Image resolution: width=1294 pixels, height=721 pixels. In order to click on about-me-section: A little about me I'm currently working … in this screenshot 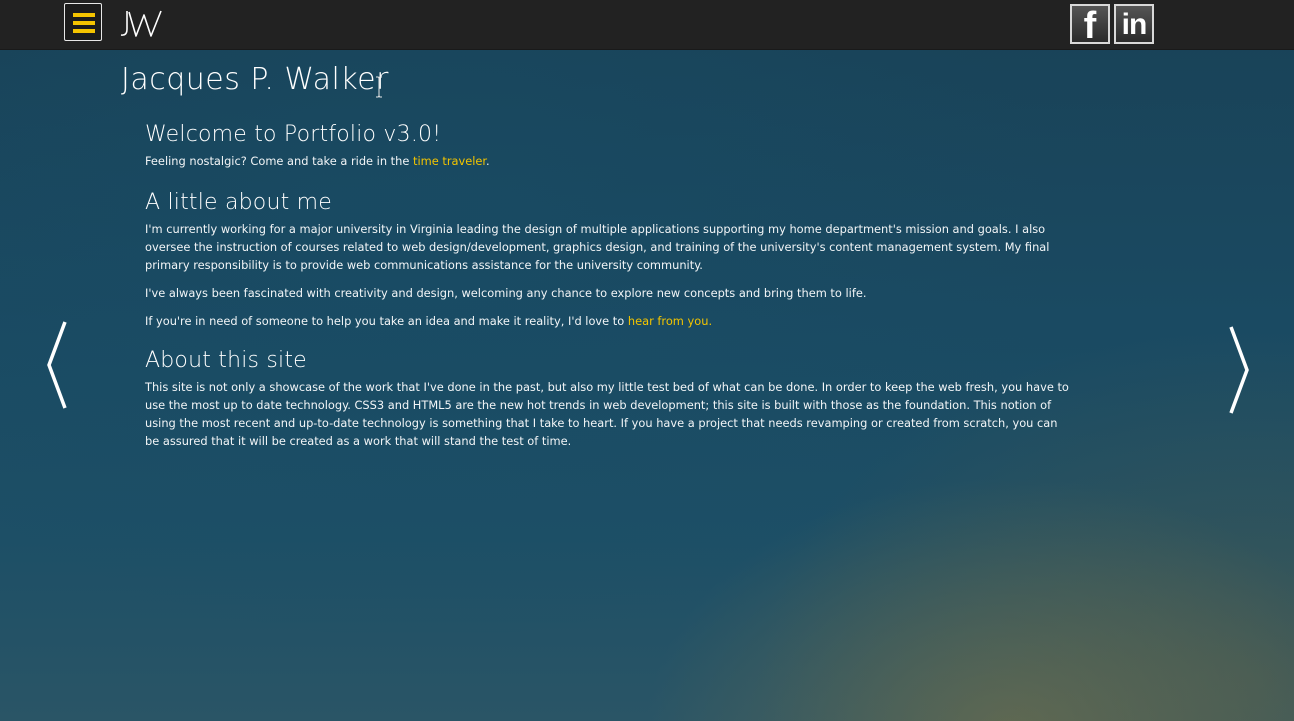, I will do `click(607, 258)`.